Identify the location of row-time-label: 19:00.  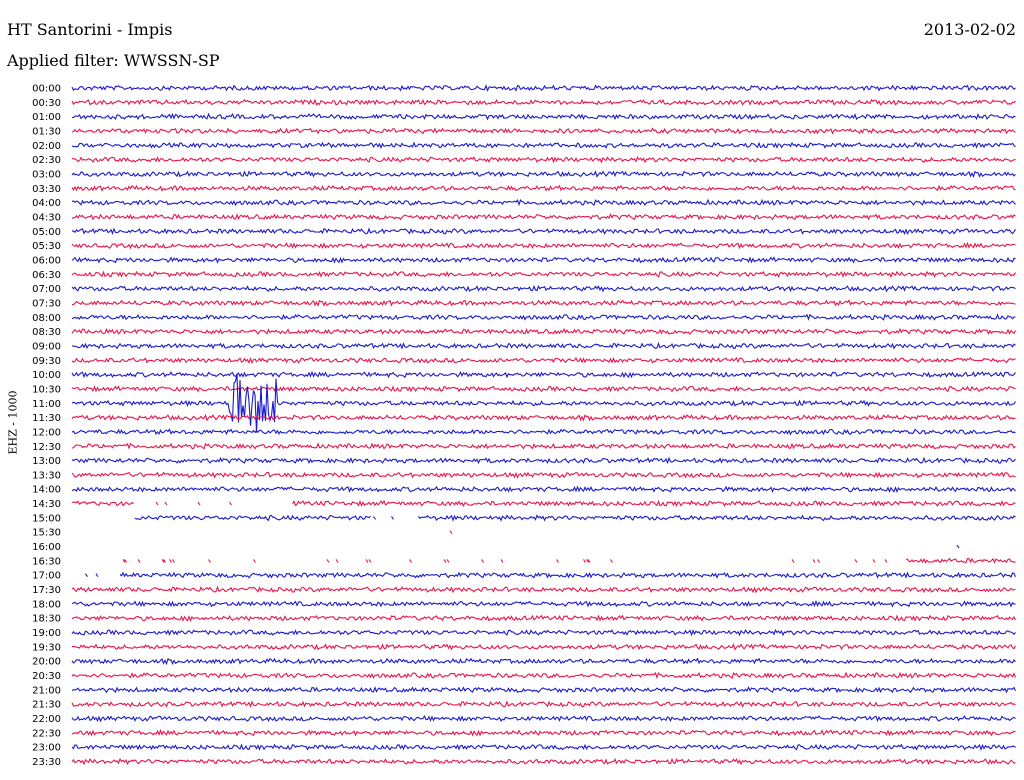
(46, 633).